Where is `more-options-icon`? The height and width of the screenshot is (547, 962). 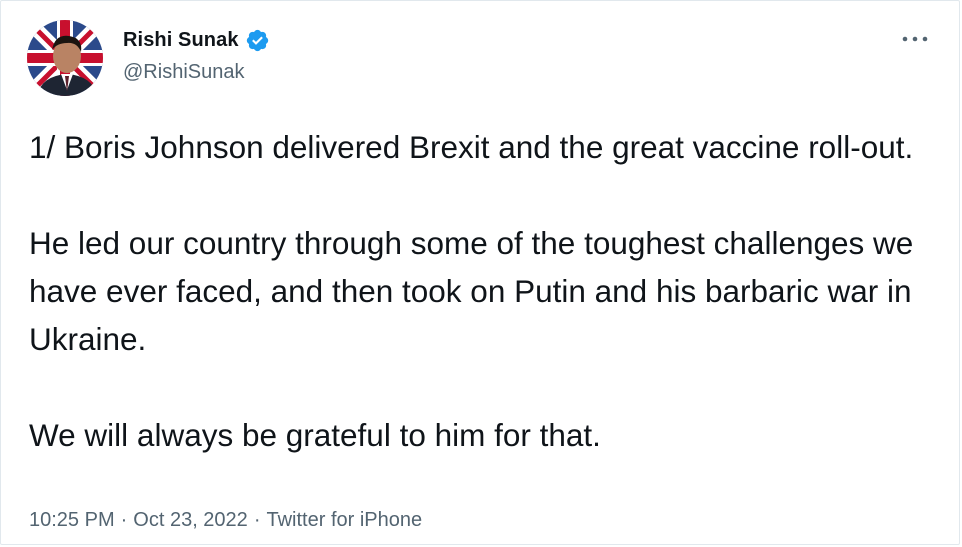
more-options-icon is located at coordinates (915, 39).